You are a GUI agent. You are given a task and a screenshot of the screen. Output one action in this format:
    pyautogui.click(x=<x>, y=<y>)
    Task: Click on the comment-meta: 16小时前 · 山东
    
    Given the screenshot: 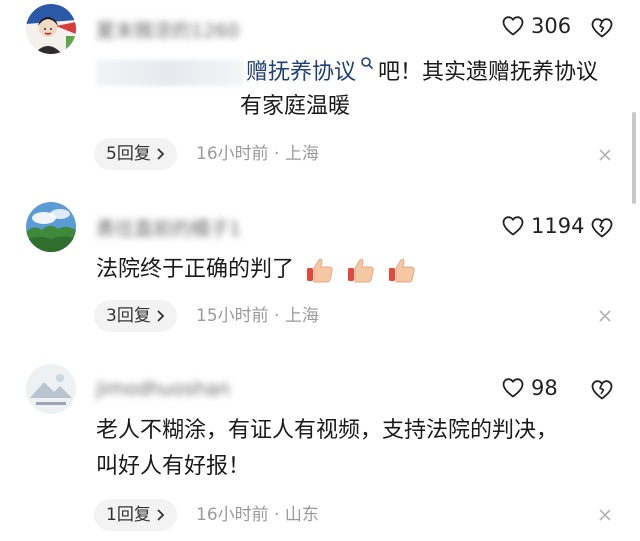 What is the action you would take?
    pyautogui.click(x=257, y=515)
    